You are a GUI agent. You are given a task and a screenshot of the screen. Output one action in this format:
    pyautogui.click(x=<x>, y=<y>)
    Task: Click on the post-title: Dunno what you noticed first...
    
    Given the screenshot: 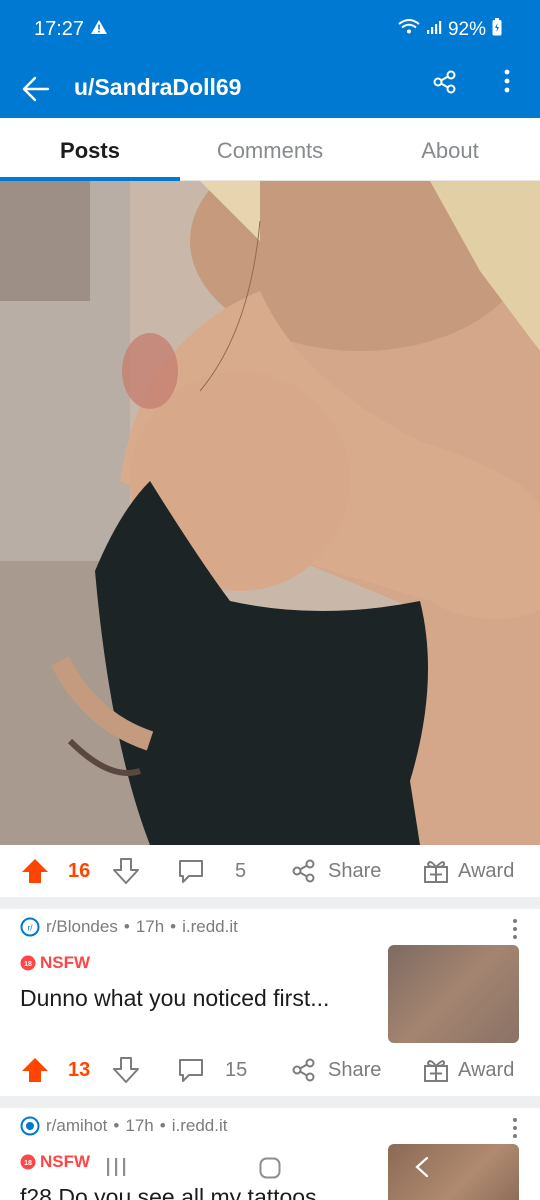 What is the action you would take?
    pyautogui.click(x=174, y=998)
    